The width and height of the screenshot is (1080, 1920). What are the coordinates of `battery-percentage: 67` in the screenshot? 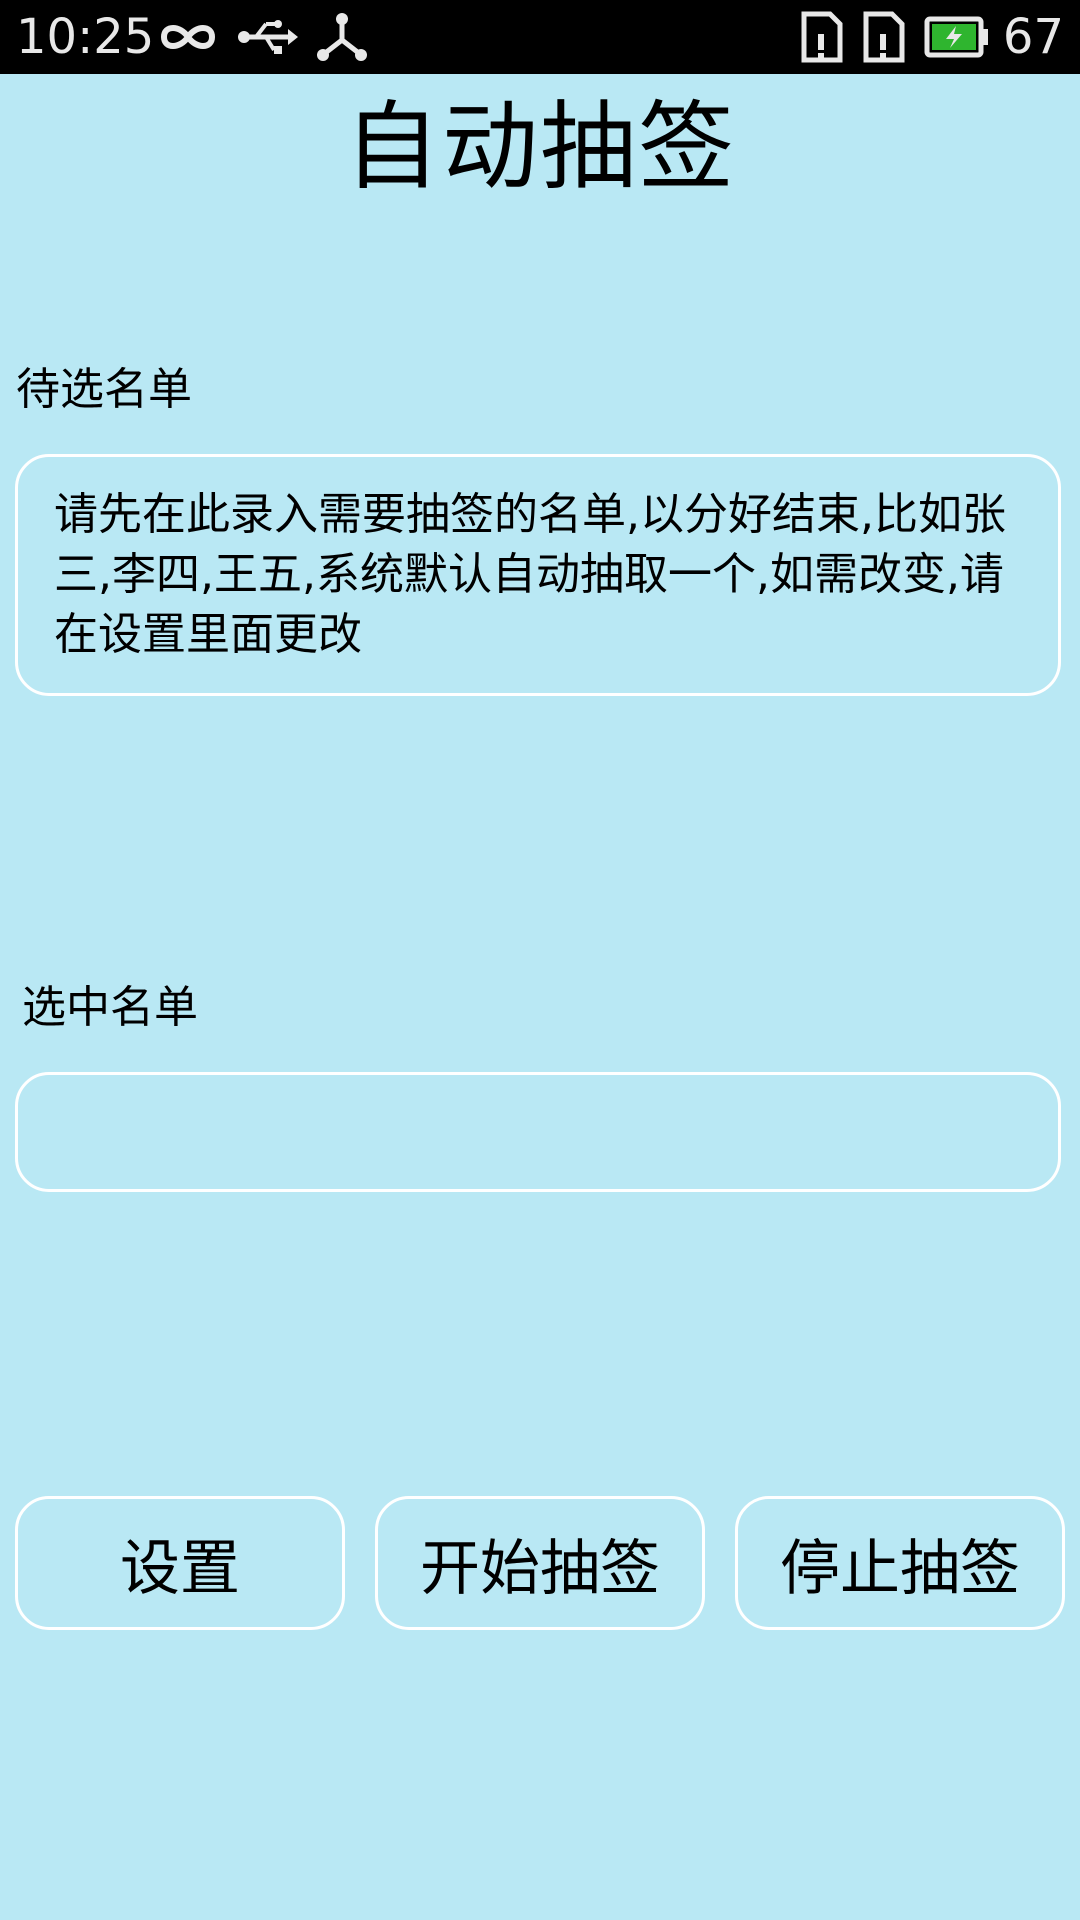 It's located at (1033, 37).